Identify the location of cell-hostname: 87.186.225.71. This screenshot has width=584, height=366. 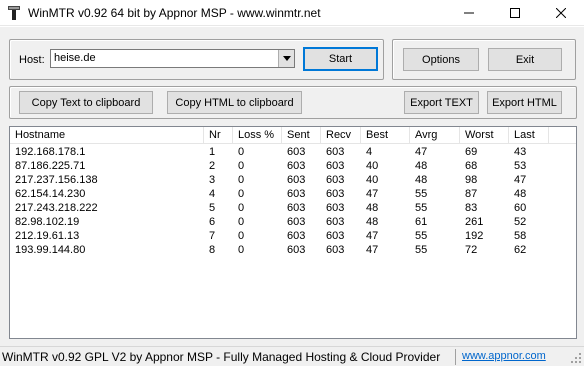
(50, 166).